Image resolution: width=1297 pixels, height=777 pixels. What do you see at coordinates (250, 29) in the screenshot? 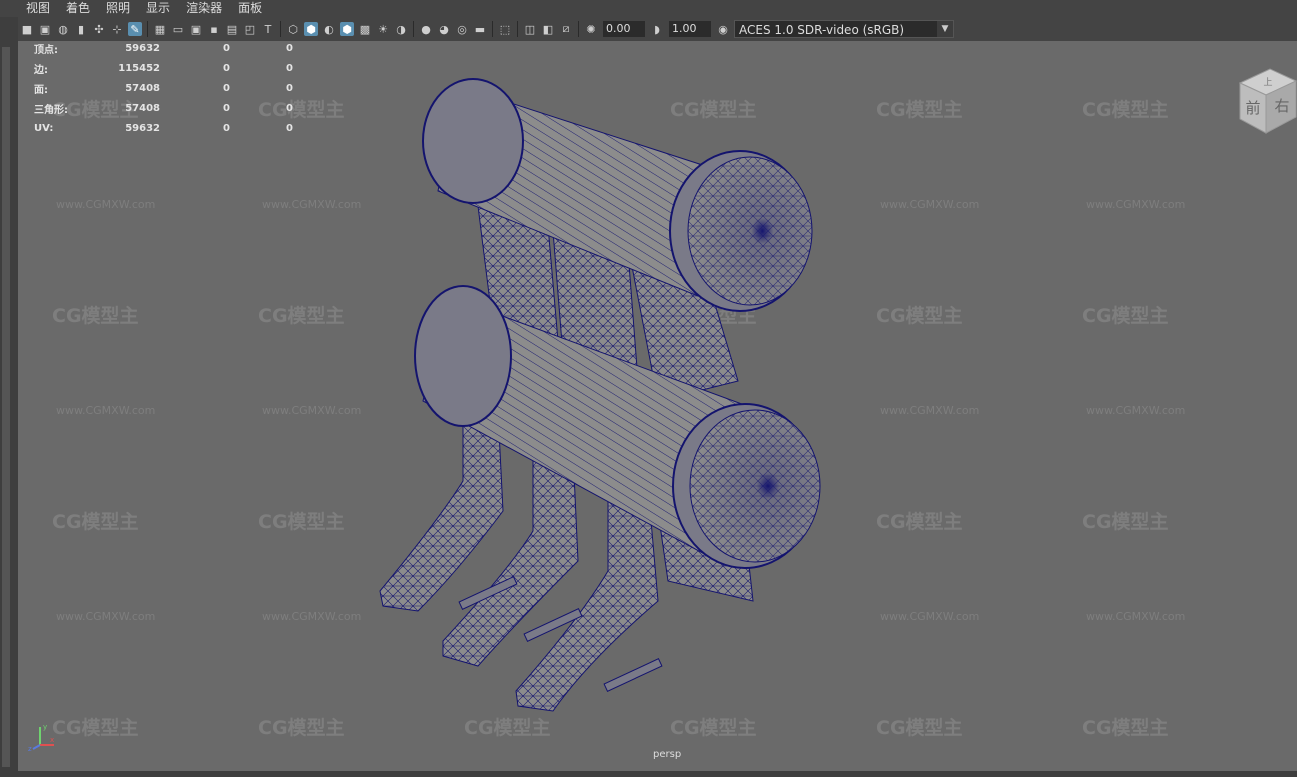
I see `safe-action-icon: ◰` at bounding box center [250, 29].